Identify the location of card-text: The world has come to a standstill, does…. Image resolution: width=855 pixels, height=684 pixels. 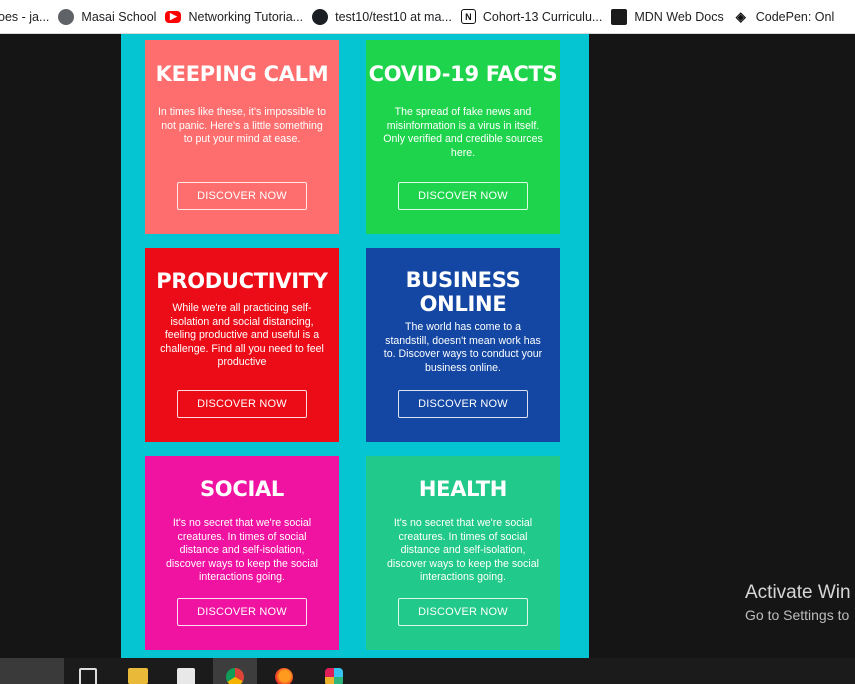
(463, 347).